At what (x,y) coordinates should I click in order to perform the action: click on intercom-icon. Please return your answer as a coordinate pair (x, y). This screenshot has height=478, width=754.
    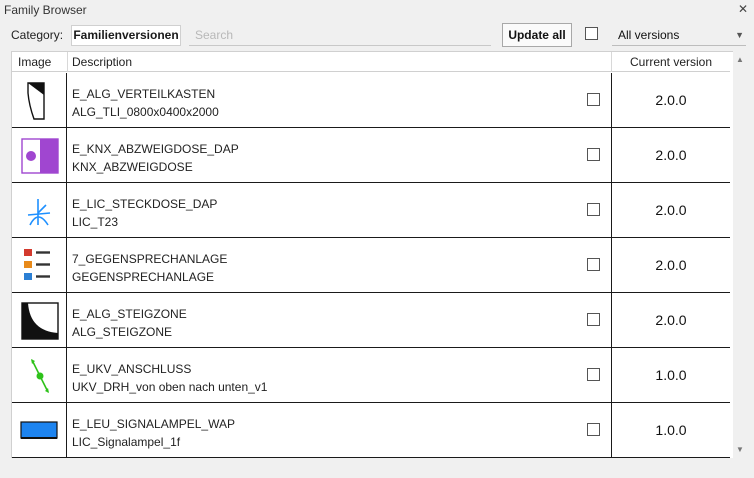
    Looking at the image, I should click on (37, 264).